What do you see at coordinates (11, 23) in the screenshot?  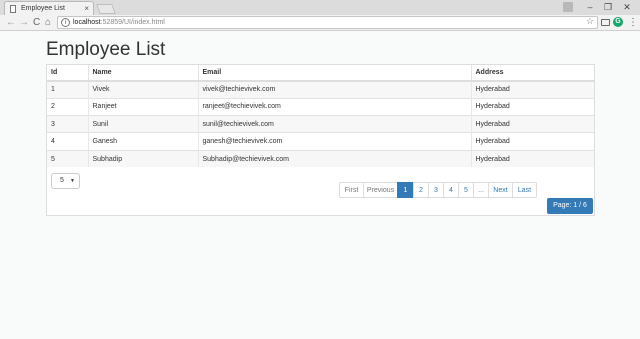 I see `back-icon: ←` at bounding box center [11, 23].